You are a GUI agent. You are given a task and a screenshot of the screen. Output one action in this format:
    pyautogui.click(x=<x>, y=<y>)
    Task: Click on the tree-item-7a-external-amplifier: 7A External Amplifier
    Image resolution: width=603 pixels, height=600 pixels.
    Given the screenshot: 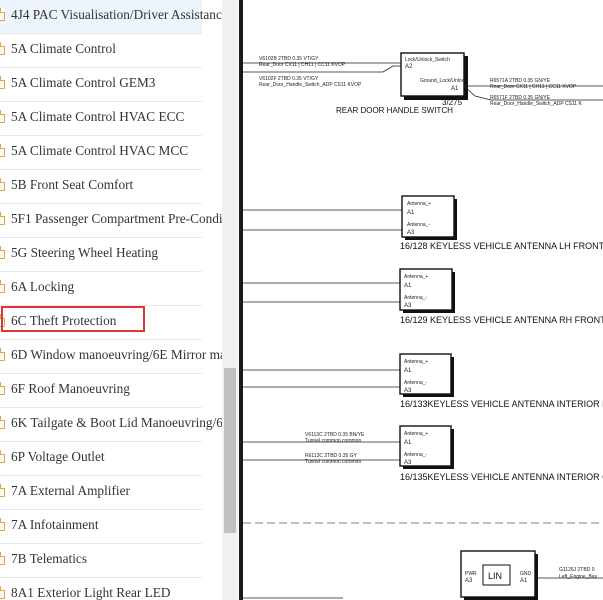 What is the action you would take?
    pyautogui.click(x=101, y=493)
    